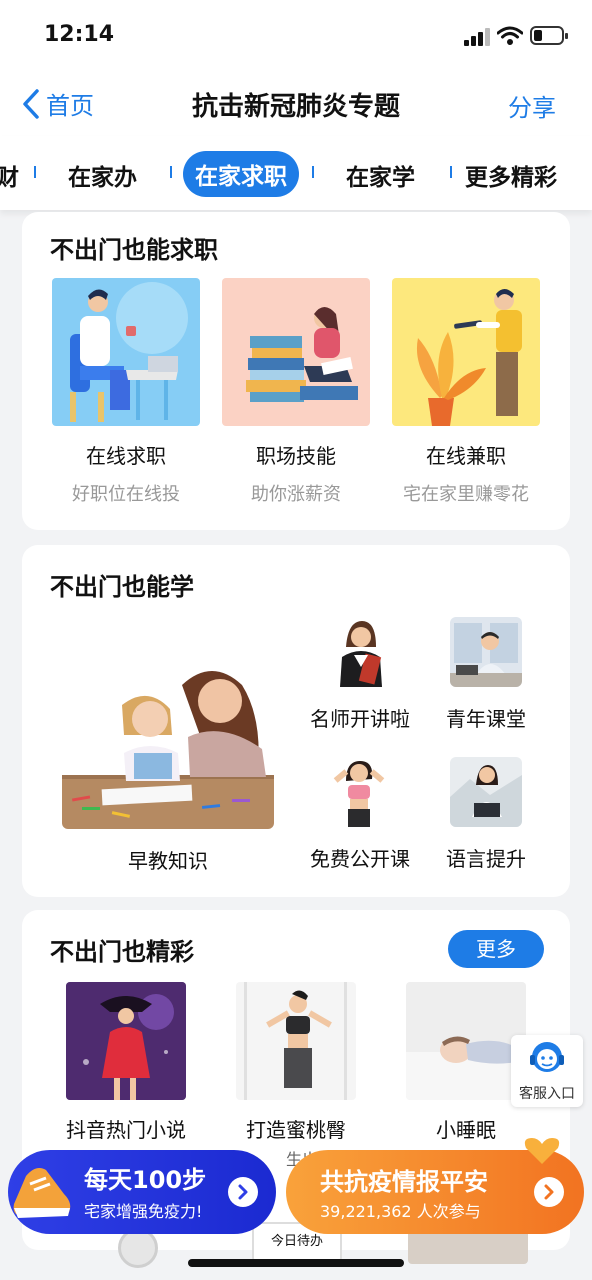  I want to click on clock-icon, so click(138, 1248).